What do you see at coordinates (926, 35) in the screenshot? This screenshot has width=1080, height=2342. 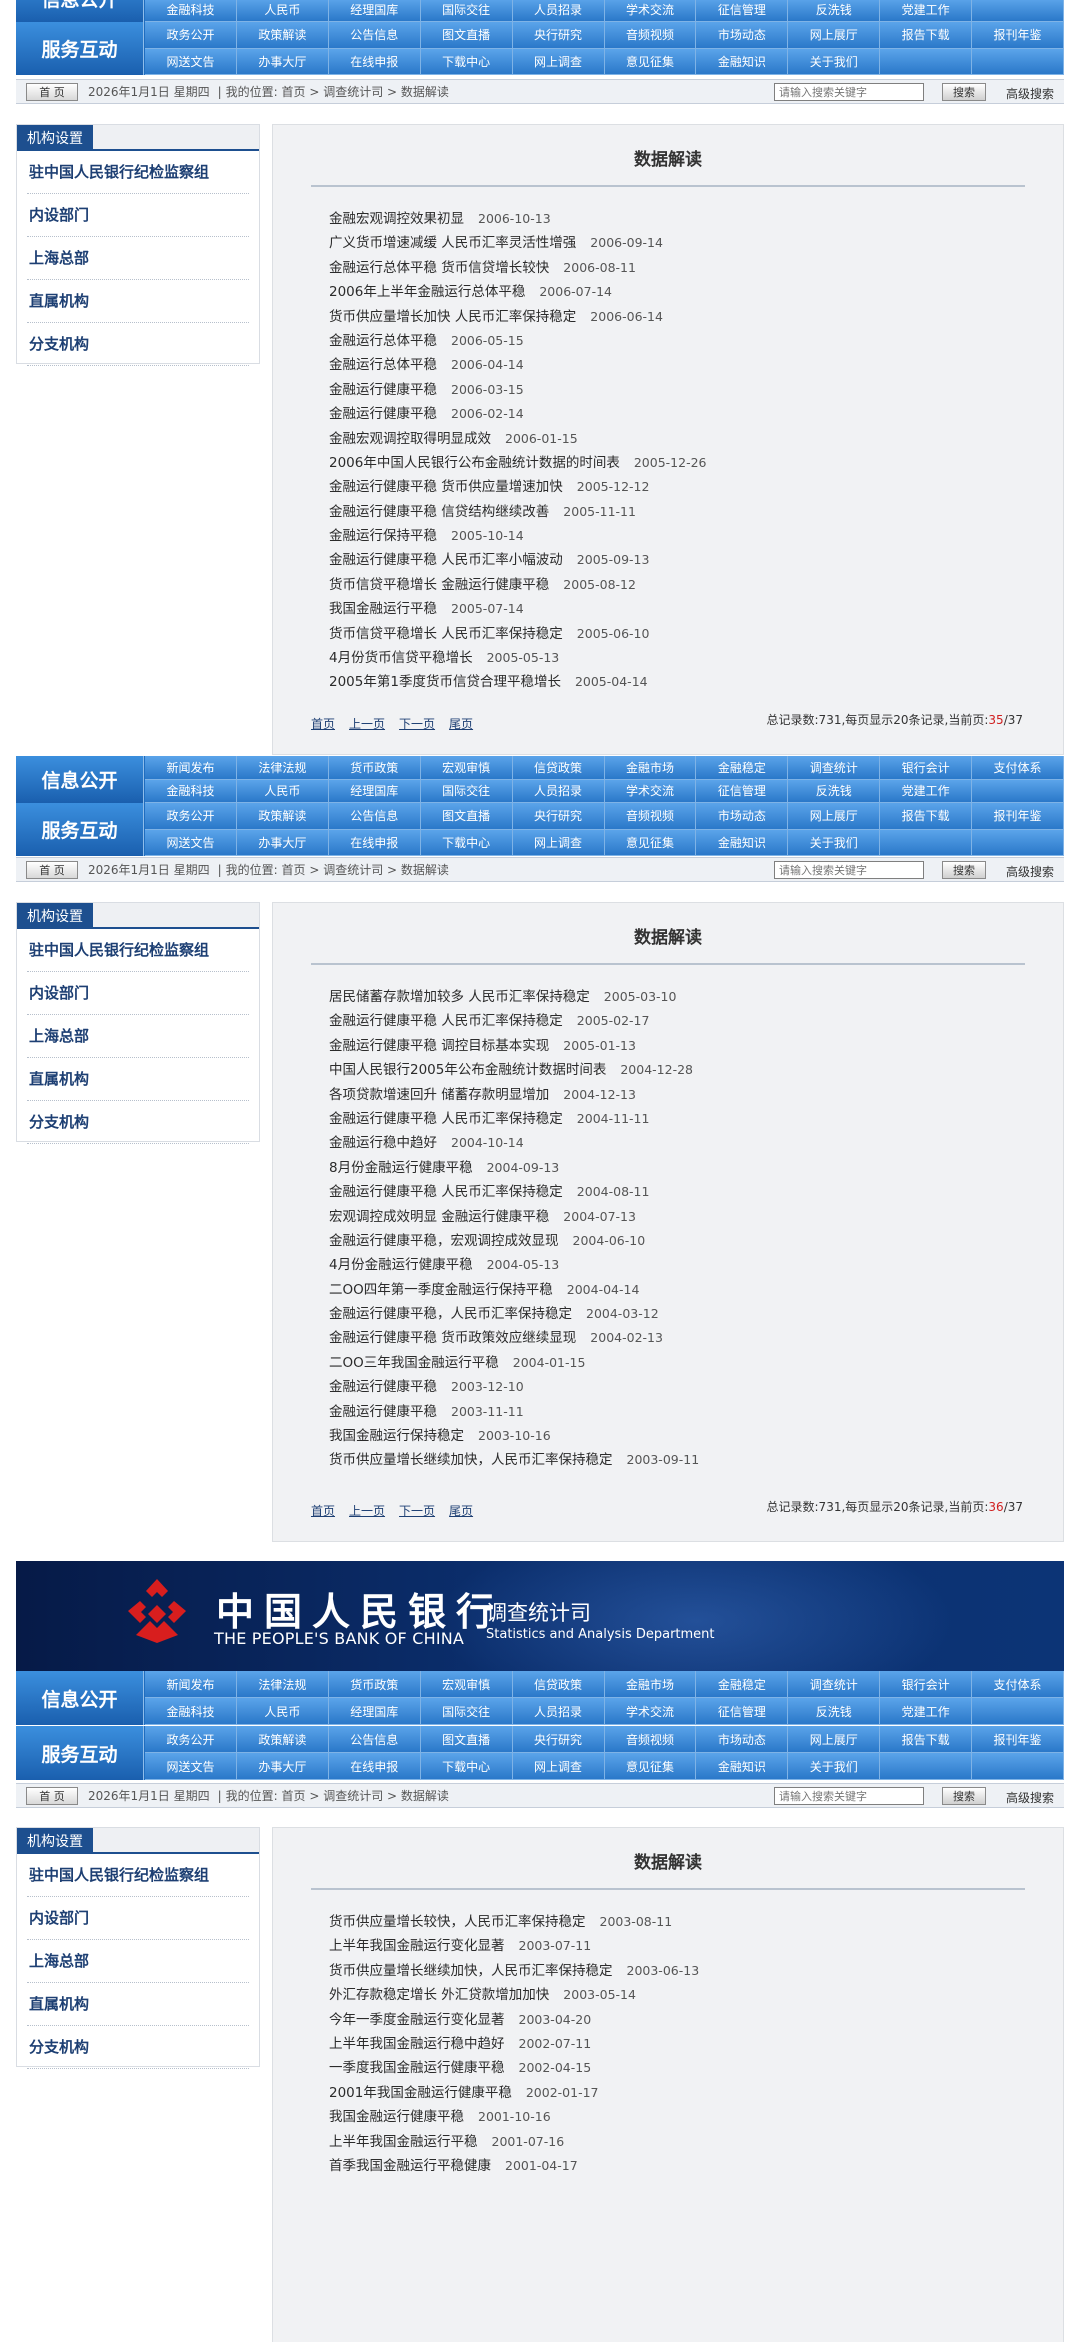 I see `nav-link: 报告下载` at bounding box center [926, 35].